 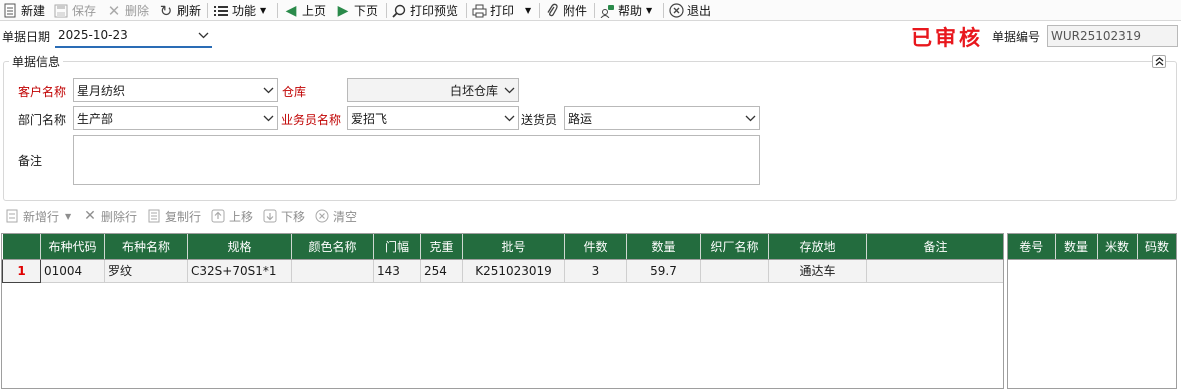 I want to click on new-label: 新建, so click(x=33, y=11).